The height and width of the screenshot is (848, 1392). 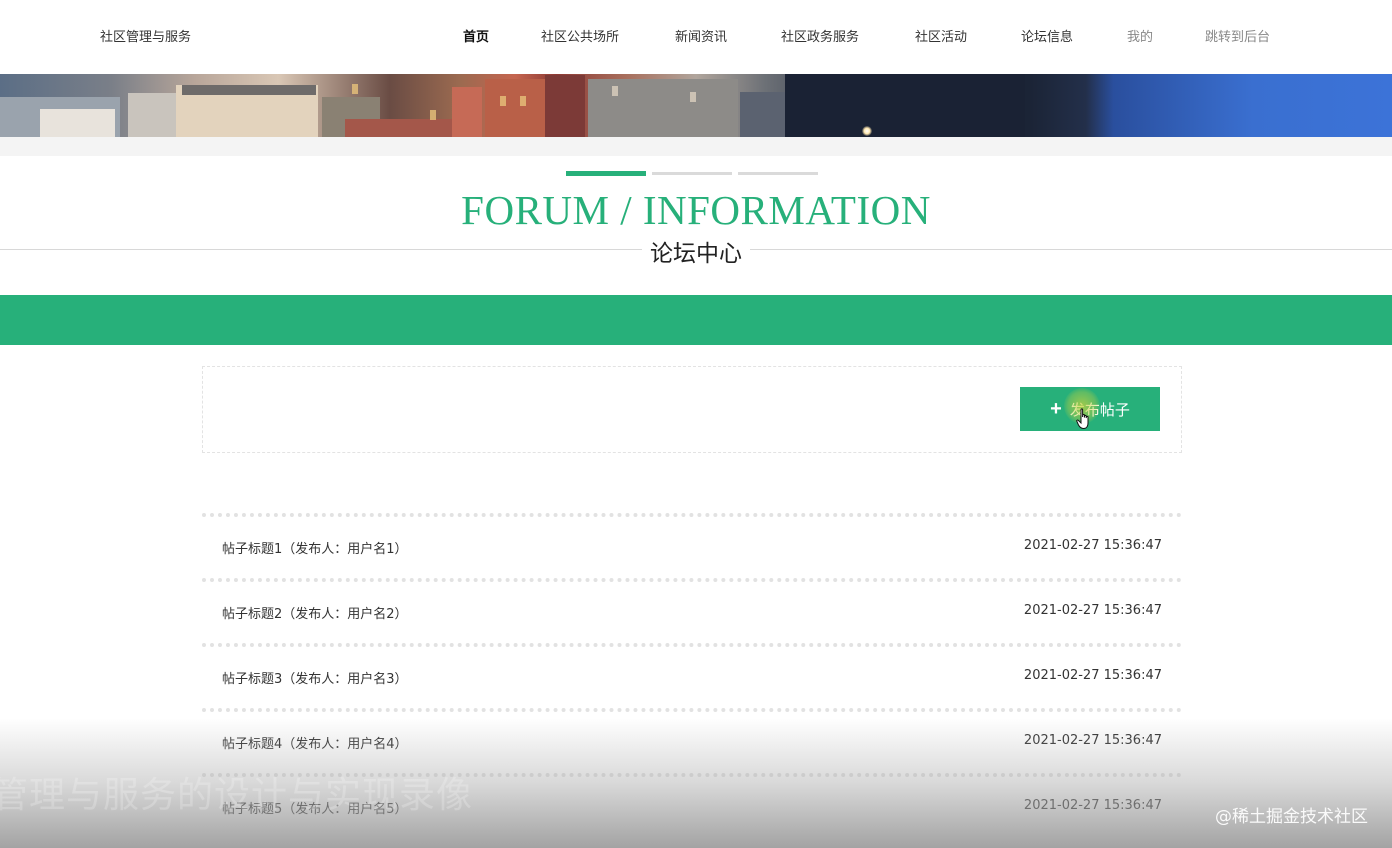 What do you see at coordinates (1082, 419) in the screenshot?
I see `hand-cursor-icon` at bounding box center [1082, 419].